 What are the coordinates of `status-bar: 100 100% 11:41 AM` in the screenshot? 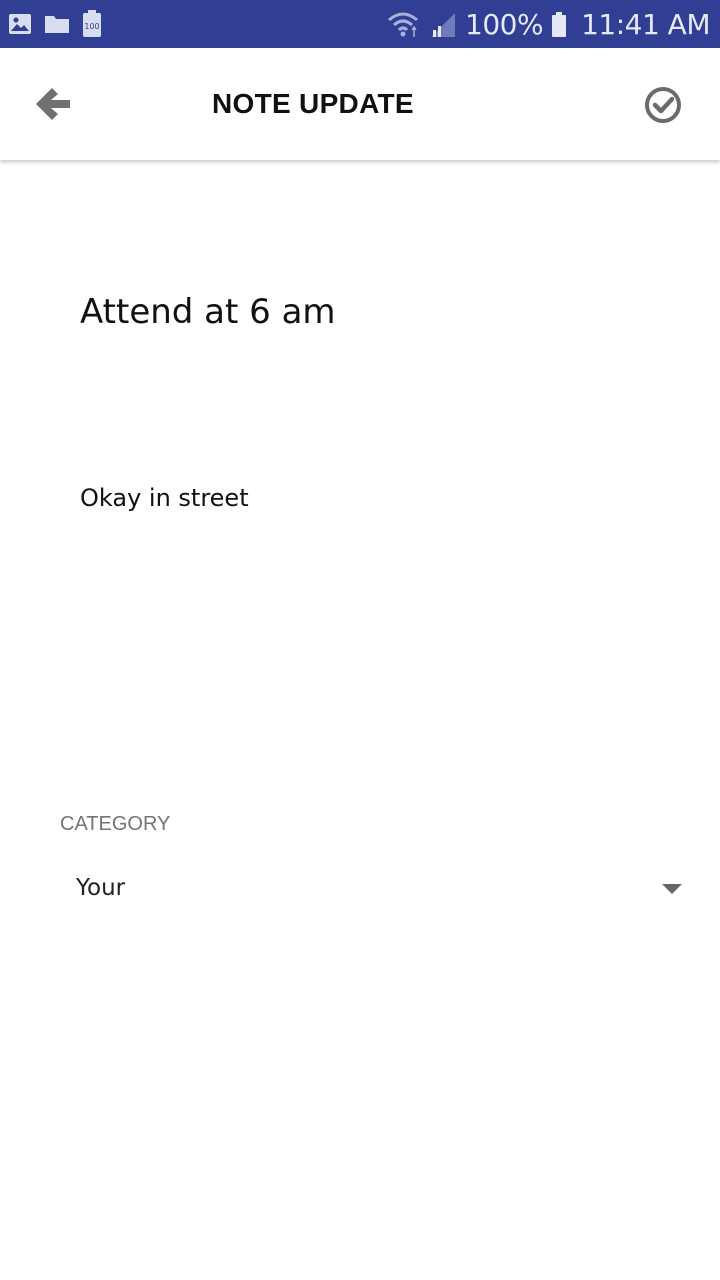 It's located at (360, 24).